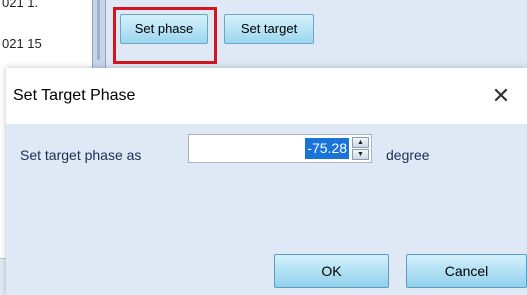  I want to click on unit-label: degree, so click(408, 155).